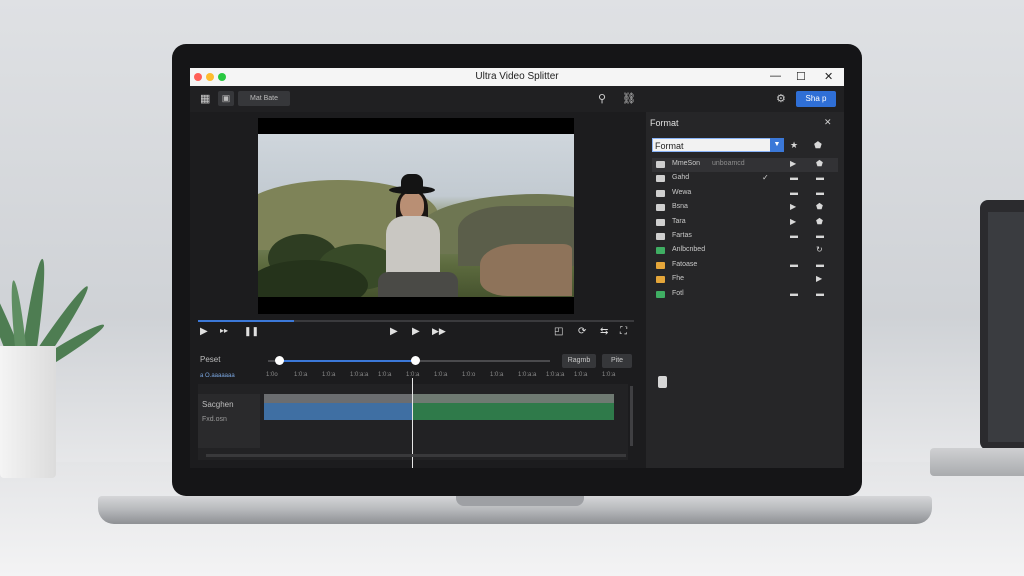  I want to click on maximize-button: ☐, so click(801, 76).